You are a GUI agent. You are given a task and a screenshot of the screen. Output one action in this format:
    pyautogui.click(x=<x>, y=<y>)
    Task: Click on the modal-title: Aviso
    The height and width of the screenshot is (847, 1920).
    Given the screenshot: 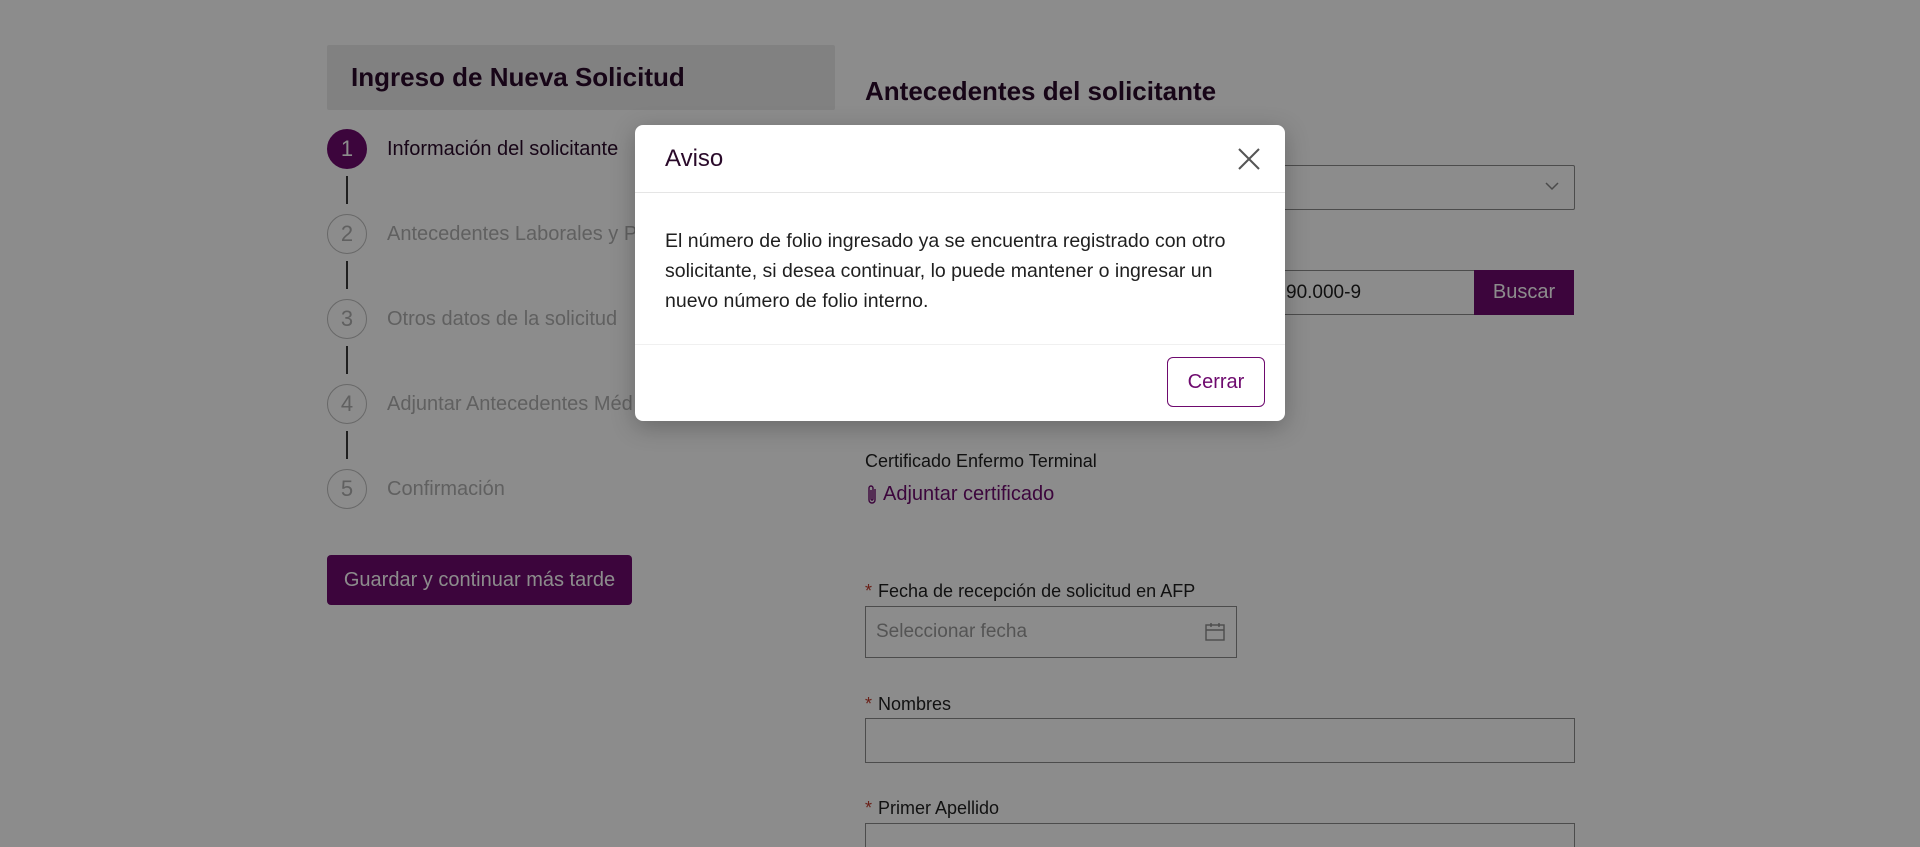 What is the action you would take?
    pyautogui.click(x=694, y=158)
    